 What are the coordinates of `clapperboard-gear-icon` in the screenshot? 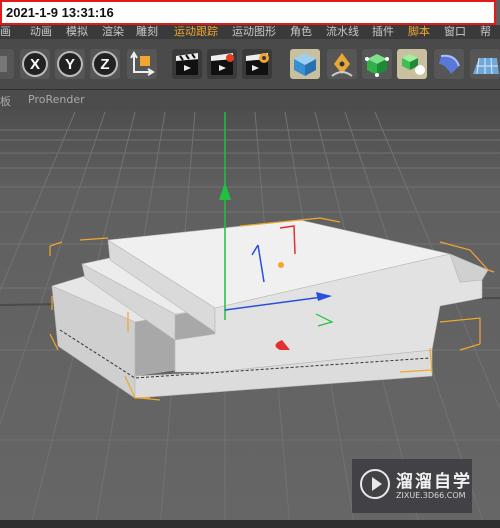 It's located at (257, 64).